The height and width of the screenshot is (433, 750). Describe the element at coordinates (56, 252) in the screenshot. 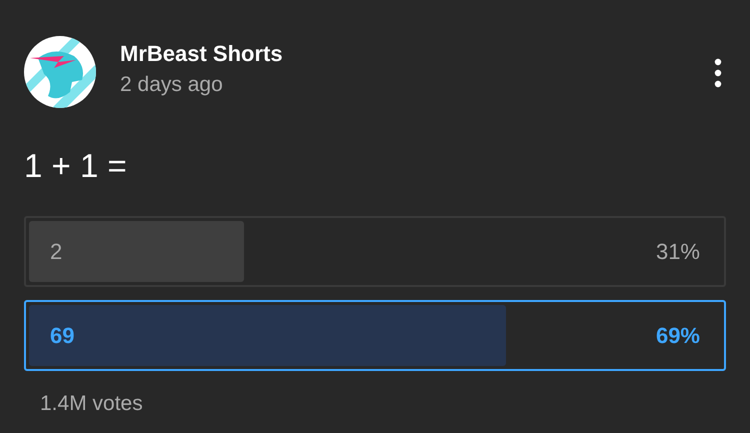

I see `option-label: 2` at that location.